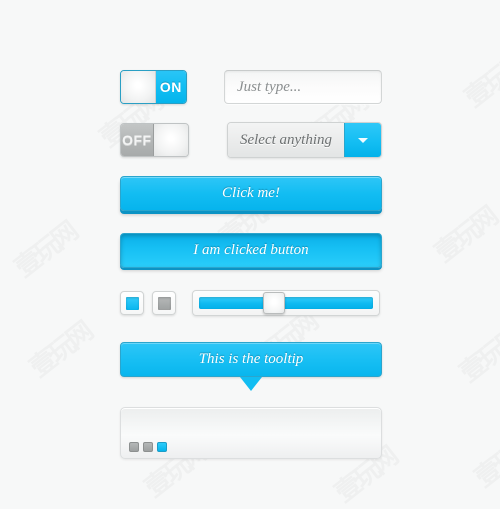 This screenshot has height=509, width=500. I want to click on row-toggle-on-and-input: ON, so click(251, 87).